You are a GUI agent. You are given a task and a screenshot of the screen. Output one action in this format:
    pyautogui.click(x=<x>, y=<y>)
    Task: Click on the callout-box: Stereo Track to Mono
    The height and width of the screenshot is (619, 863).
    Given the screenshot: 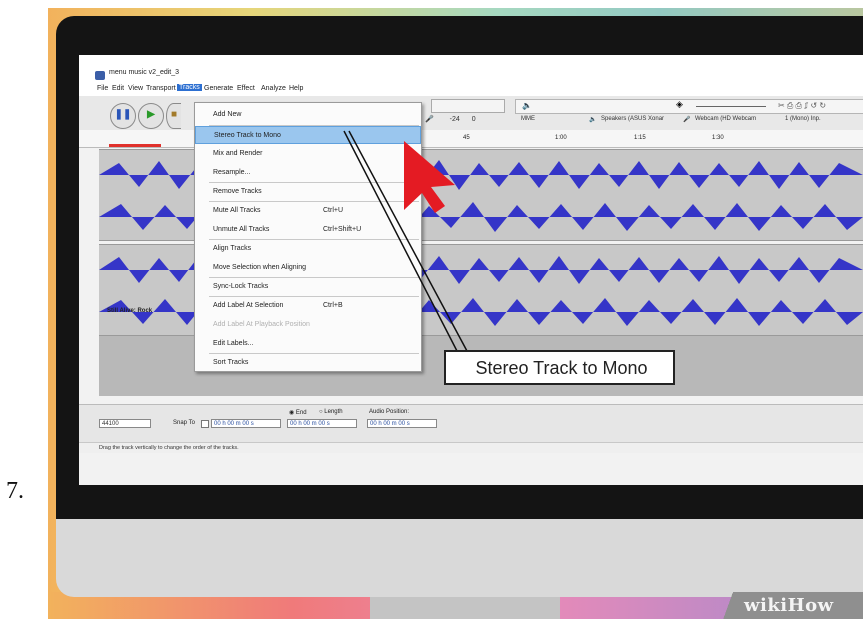 What is the action you would take?
    pyautogui.click(x=559, y=367)
    